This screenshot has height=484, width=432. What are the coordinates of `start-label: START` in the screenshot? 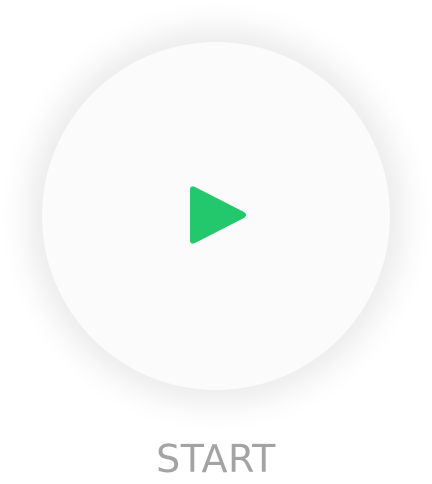 It's located at (216, 459).